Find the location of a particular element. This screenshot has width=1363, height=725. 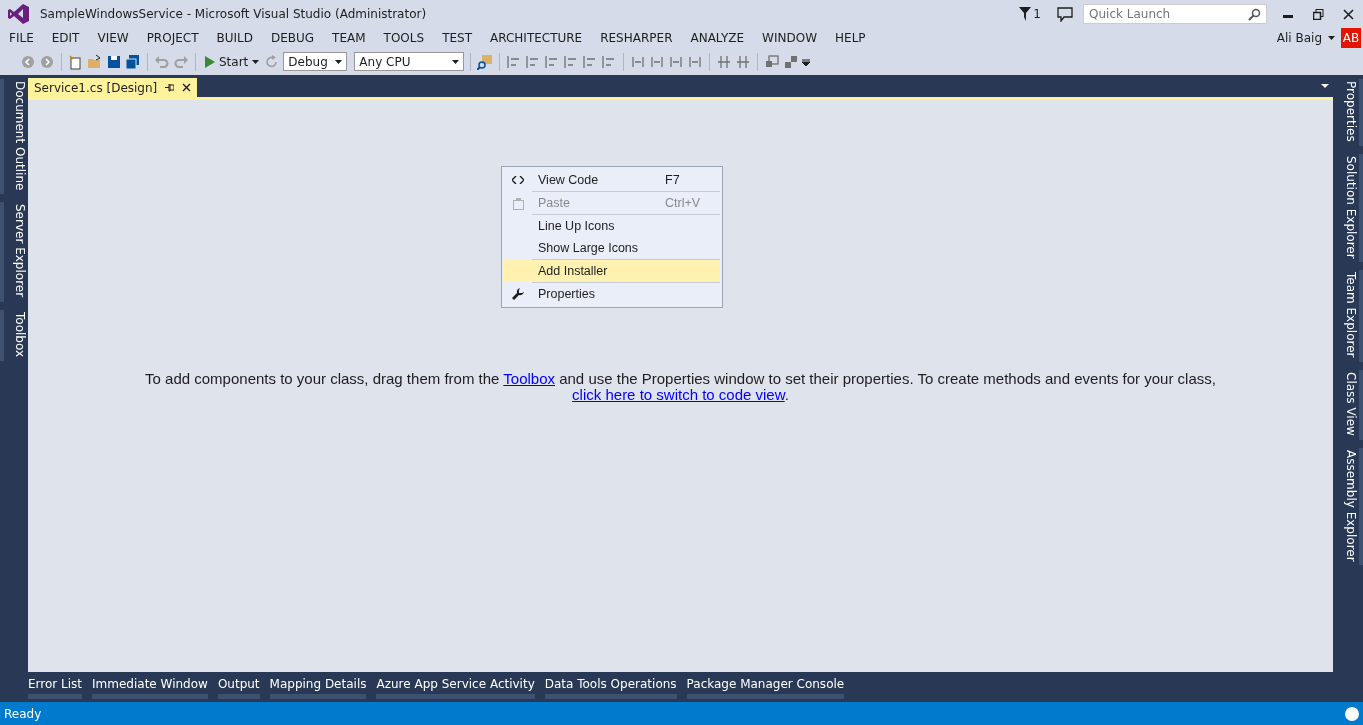

horizontal-spacing-icon is located at coordinates (724, 61).